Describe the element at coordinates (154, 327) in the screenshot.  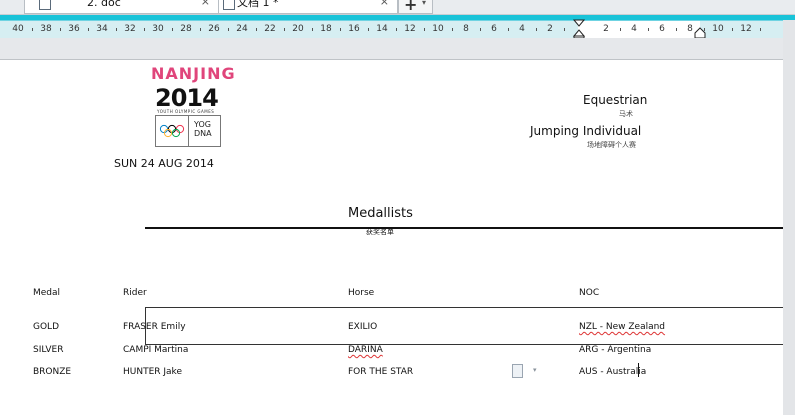
I see `rider-cell: FRASER Emily` at that location.